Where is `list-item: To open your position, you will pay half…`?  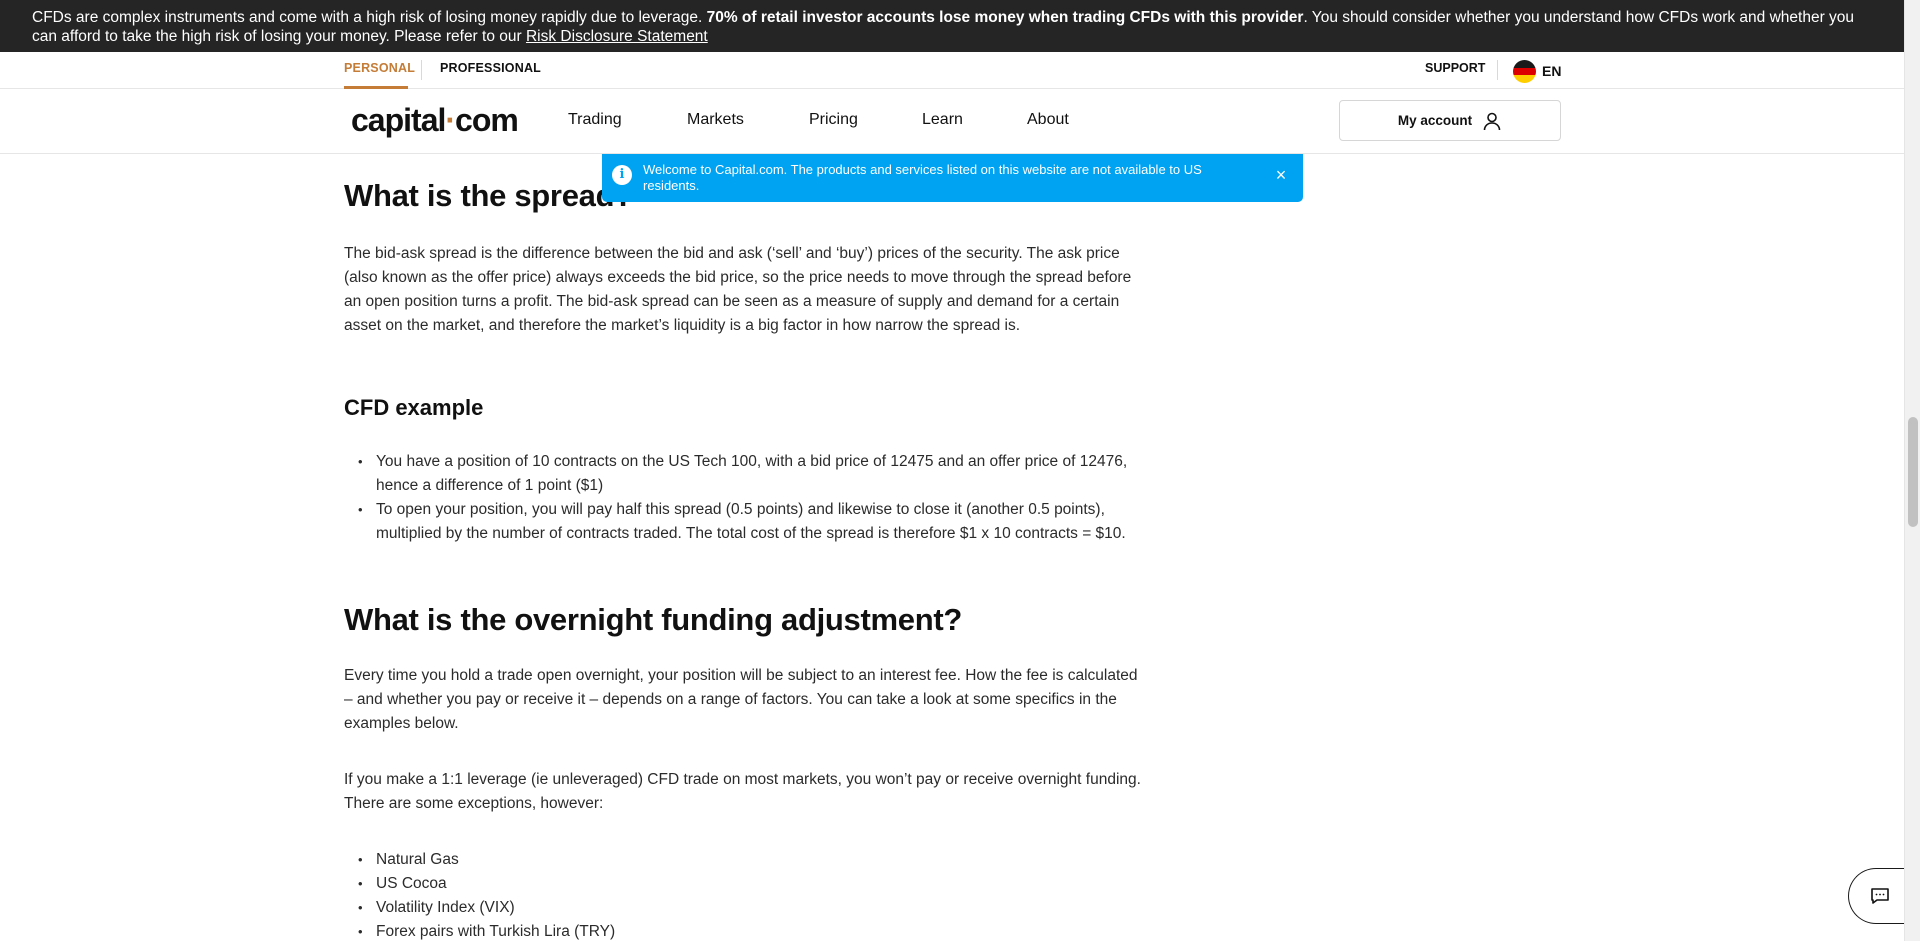 list-item: To open your position, you will pay half… is located at coordinates (744, 522).